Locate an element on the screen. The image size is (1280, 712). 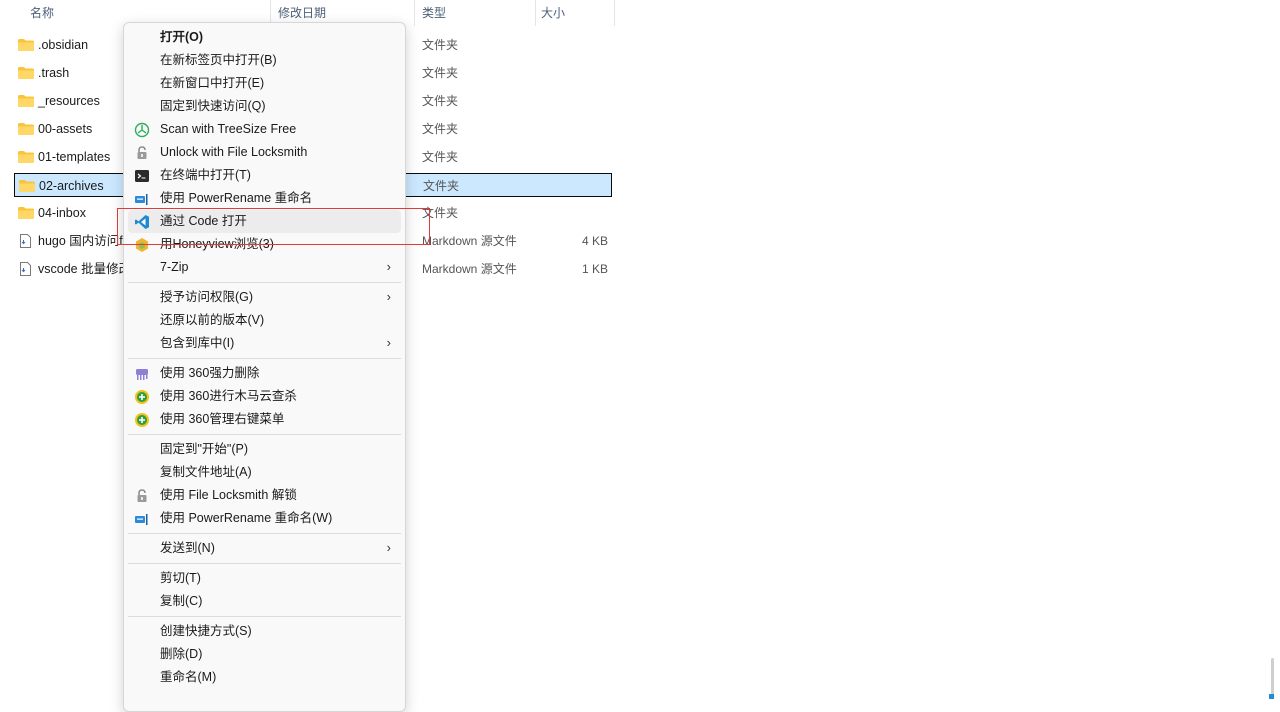
menu-item-label: 还原以前的版本(V) is located at coordinates (212, 319).